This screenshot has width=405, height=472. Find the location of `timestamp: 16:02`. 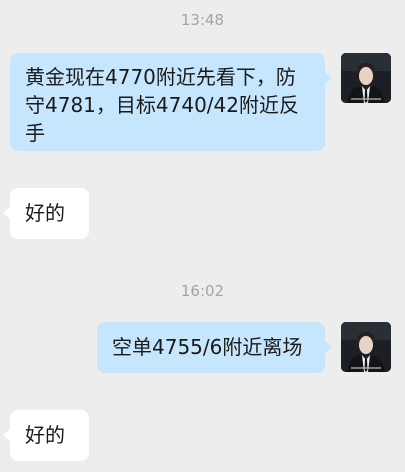

timestamp: 16:02 is located at coordinates (202, 291).